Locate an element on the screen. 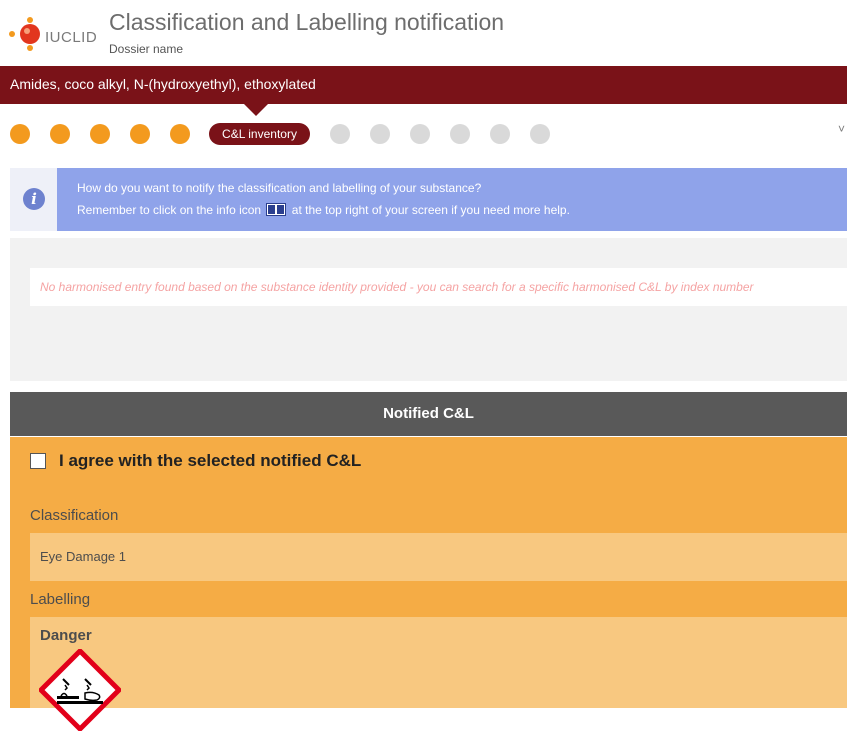 This screenshot has height=731, width=847. logo-dots-icon is located at coordinates (24, 34).